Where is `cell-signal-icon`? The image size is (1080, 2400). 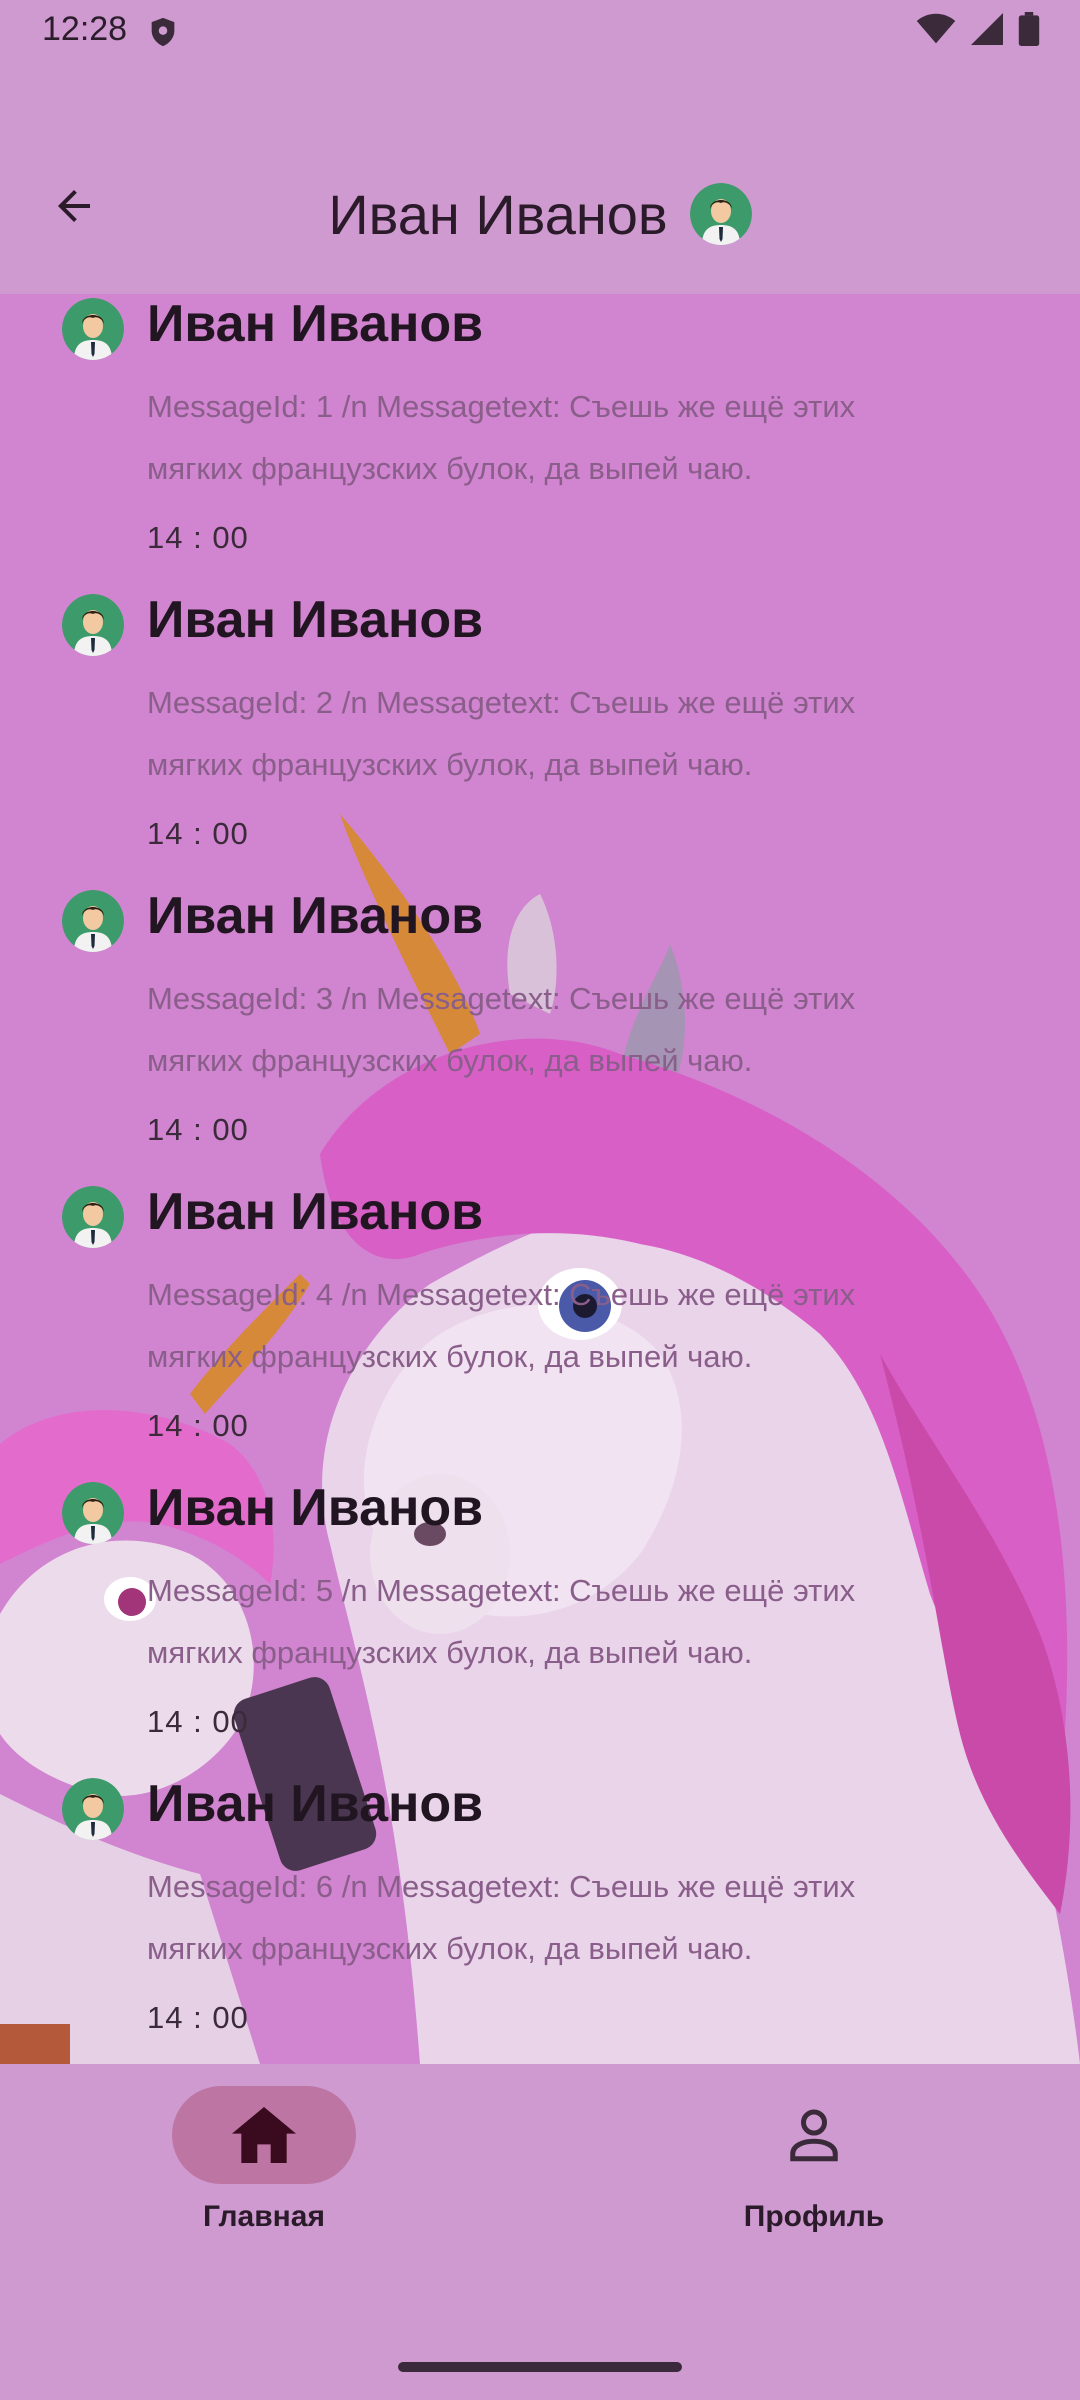 cell-signal-icon is located at coordinates (987, 29).